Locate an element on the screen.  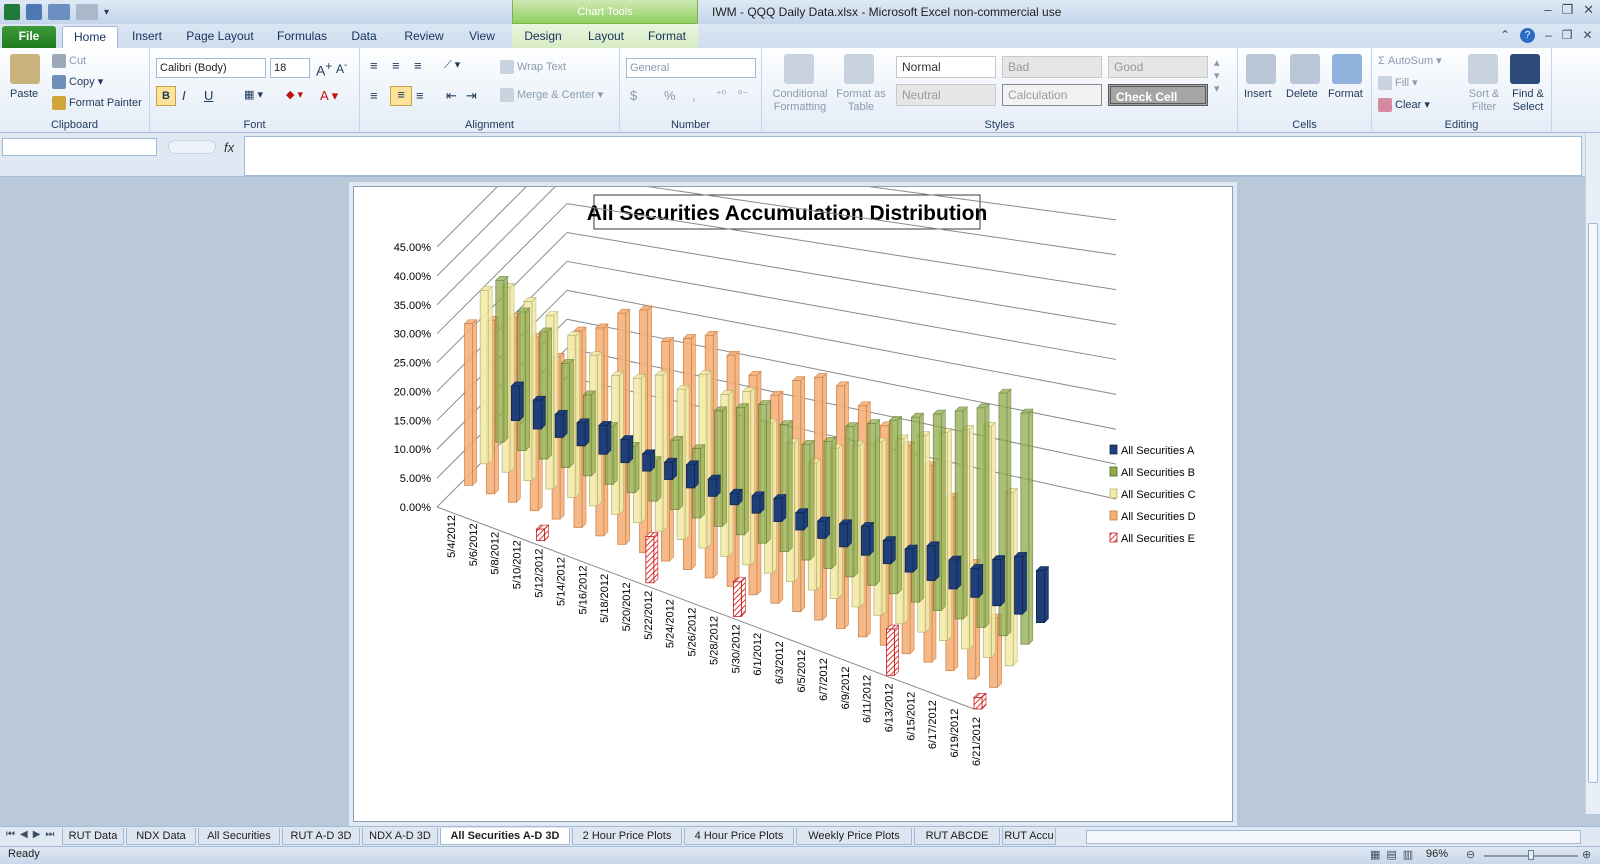
align-right-icon: ≡ is located at coordinates (420, 95).